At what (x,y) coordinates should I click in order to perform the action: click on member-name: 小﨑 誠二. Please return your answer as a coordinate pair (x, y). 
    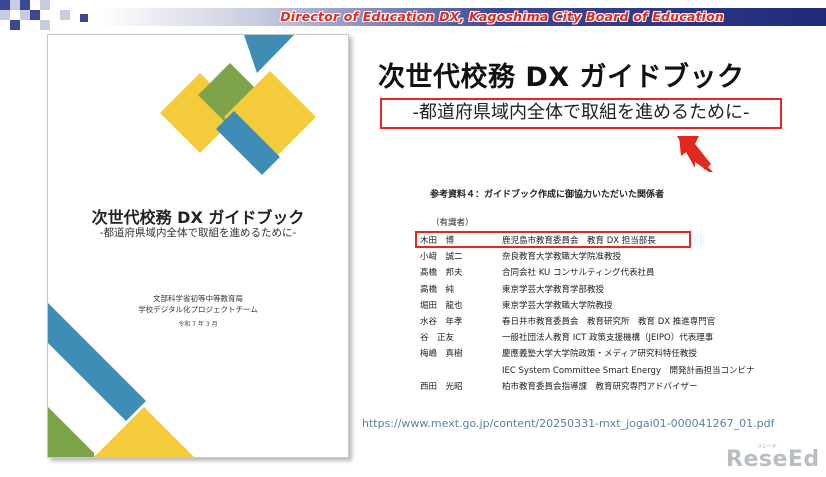
    Looking at the image, I should click on (441, 257).